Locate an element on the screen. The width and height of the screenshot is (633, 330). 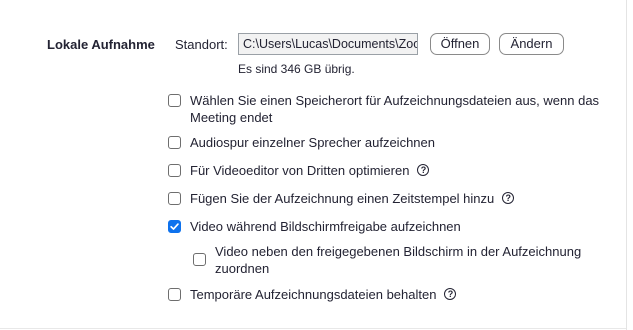
option-label: Für Videoeditor von Dritten optimieren is located at coordinates (300, 170).